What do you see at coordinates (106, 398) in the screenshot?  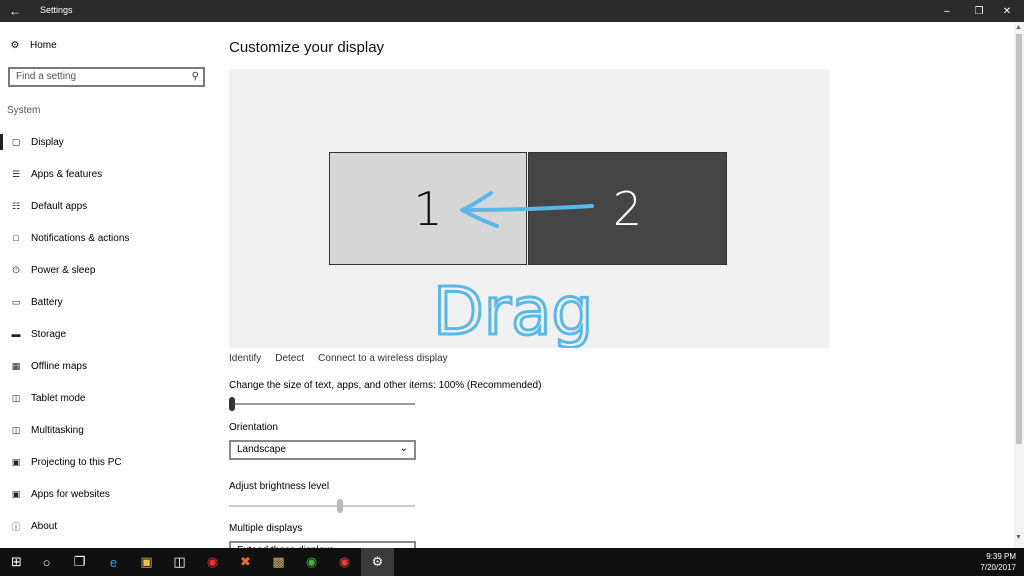 I see `sidebar-item-tablet-mode: ◫ Tablet mode` at bounding box center [106, 398].